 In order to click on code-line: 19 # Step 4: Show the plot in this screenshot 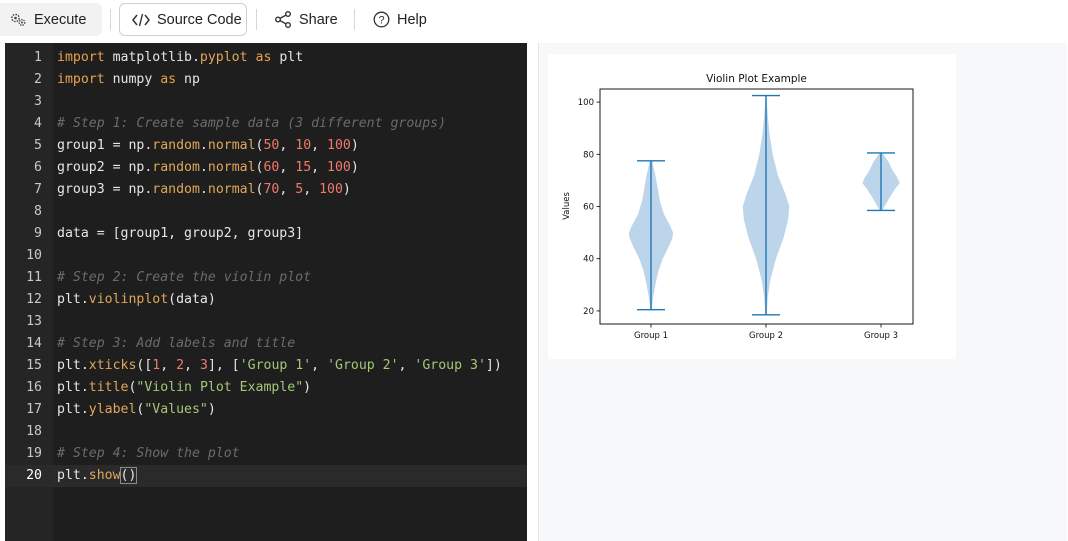, I will do `click(266, 454)`.